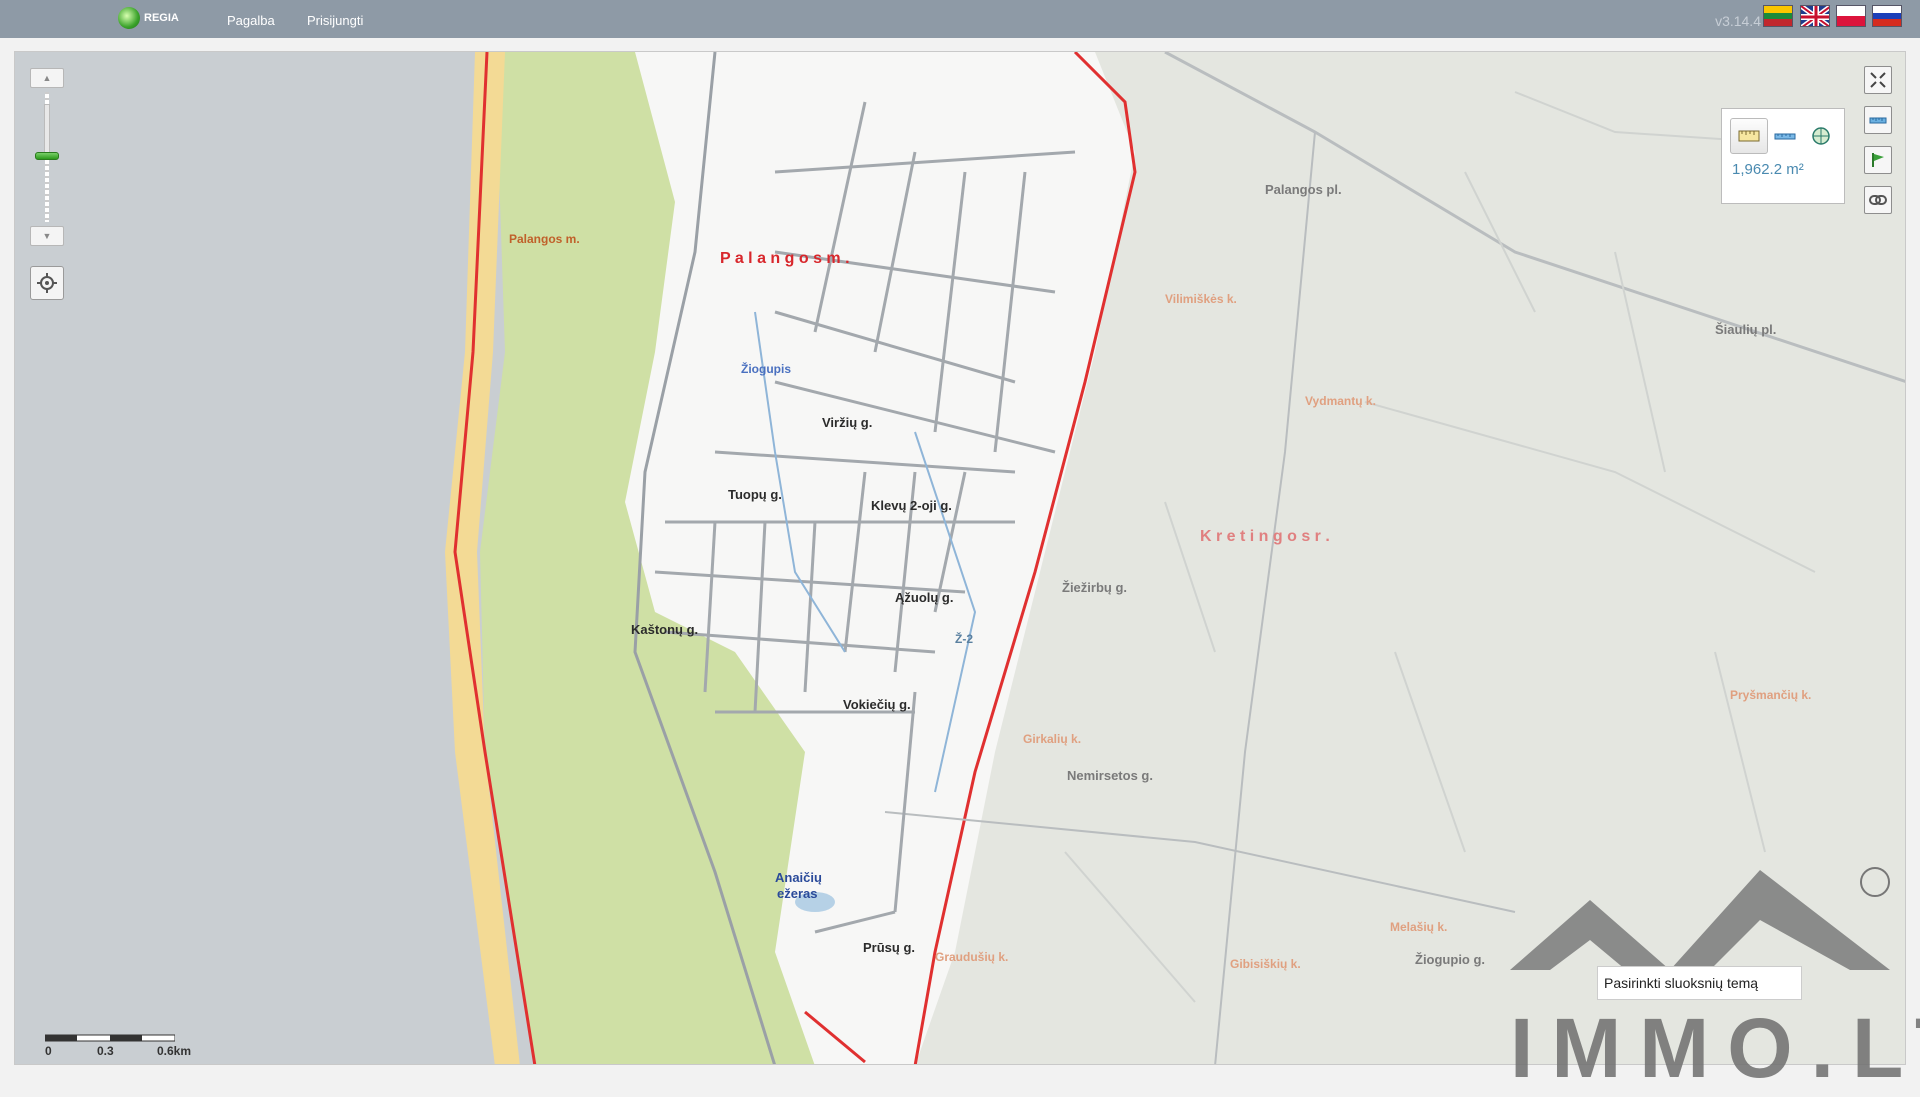 The width and height of the screenshot is (1920, 1097). Describe the element at coordinates (1768, 169) in the screenshot. I see `measure-value: 1,962.2 m²` at that location.